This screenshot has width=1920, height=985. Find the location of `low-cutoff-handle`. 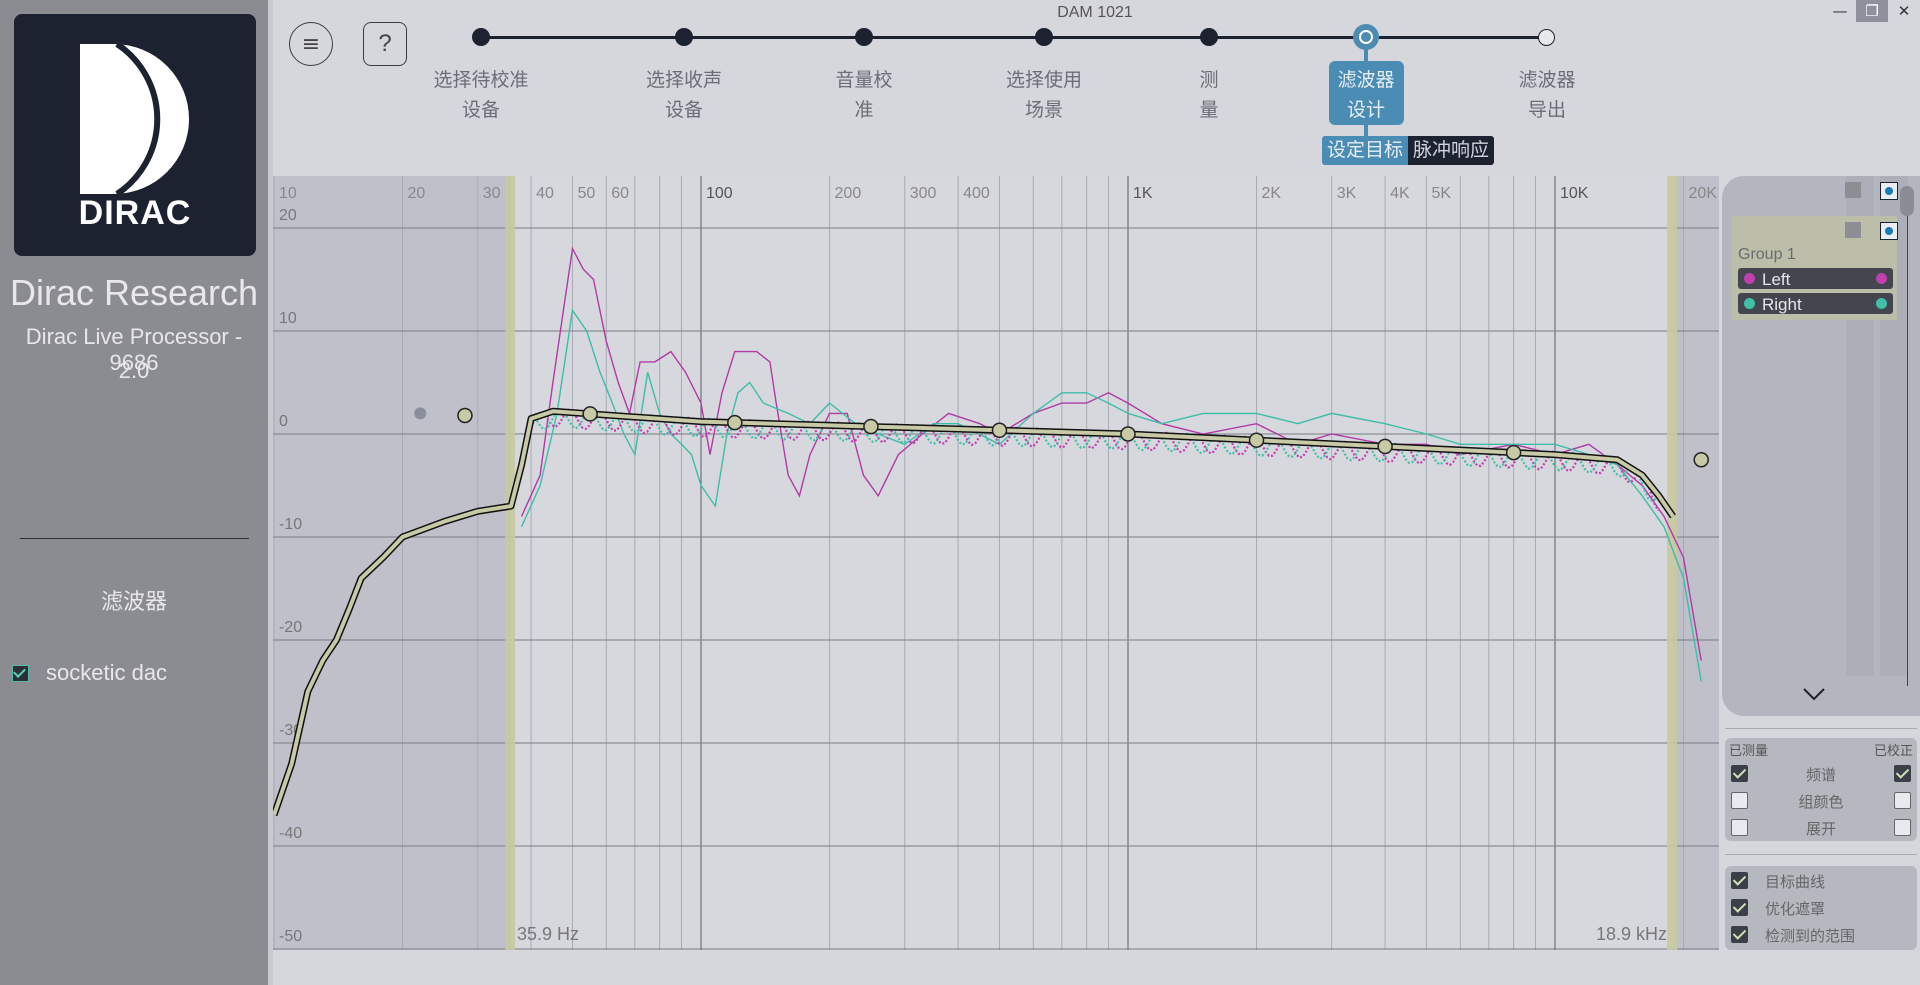

low-cutoff-handle is located at coordinates (510, 563).